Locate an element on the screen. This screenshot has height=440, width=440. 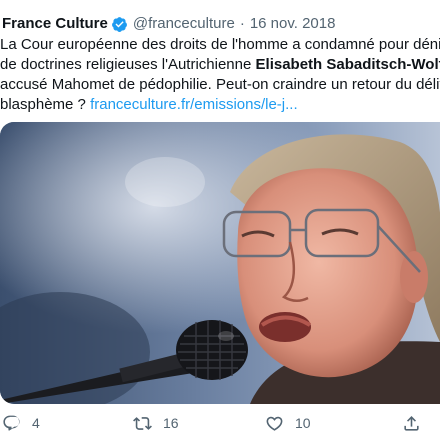
text-segment: de doctrines religieuses l'Autrichienne is located at coordinates (128, 64).